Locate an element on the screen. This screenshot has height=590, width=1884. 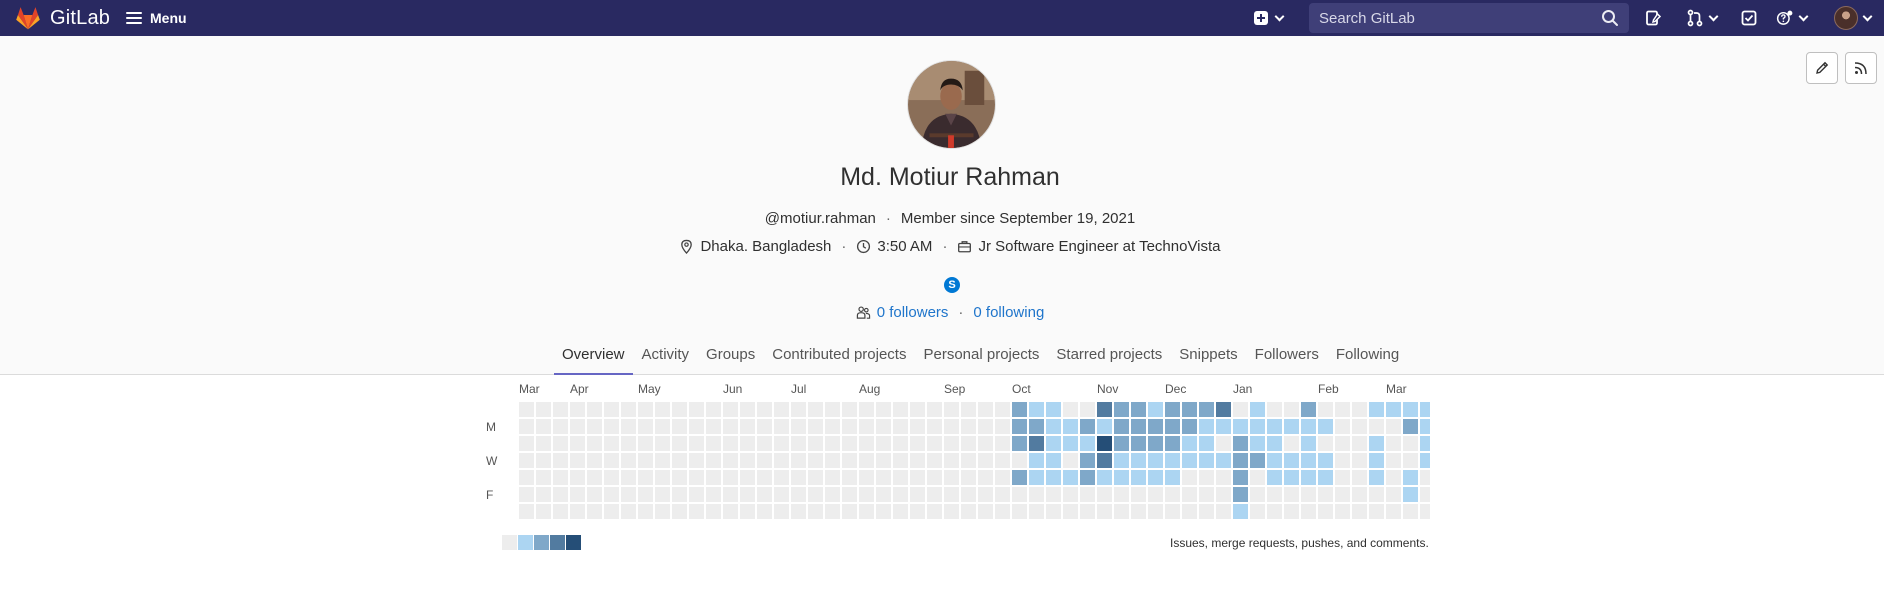
tab-contributed-projects: Contributed projects is located at coordinates (839, 354).